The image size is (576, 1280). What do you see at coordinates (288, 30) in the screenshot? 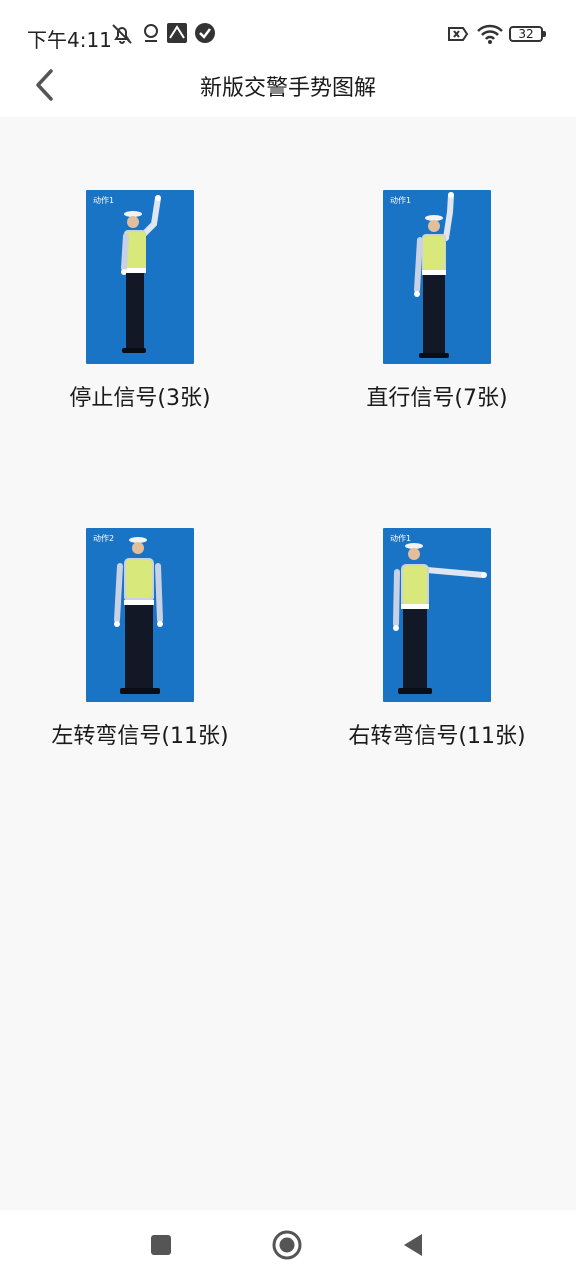
I see `status-bar: 下午4:11 32` at bounding box center [288, 30].